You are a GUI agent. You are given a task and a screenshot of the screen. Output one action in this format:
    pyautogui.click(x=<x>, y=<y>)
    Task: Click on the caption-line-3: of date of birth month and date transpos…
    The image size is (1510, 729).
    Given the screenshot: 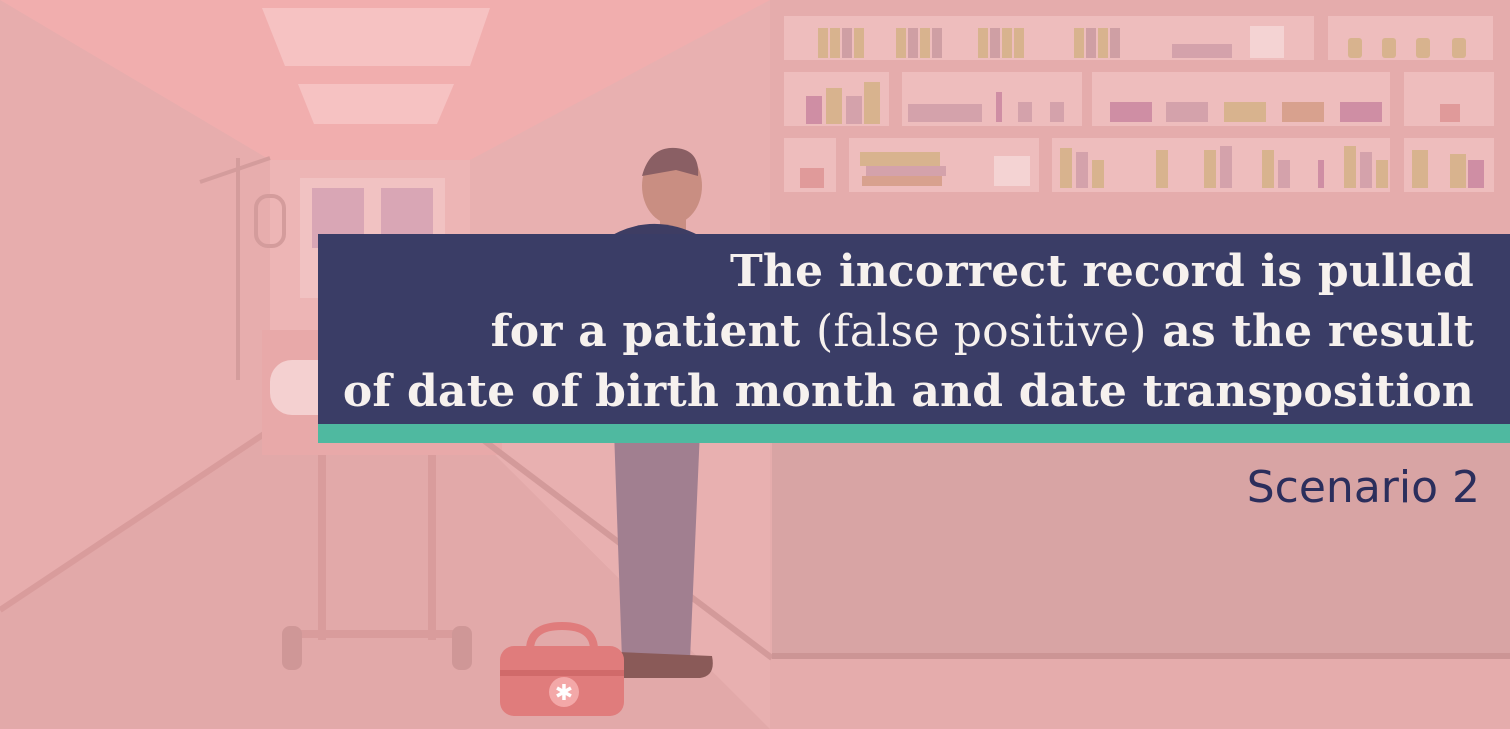 What is the action you would take?
    pyautogui.click(x=908, y=391)
    